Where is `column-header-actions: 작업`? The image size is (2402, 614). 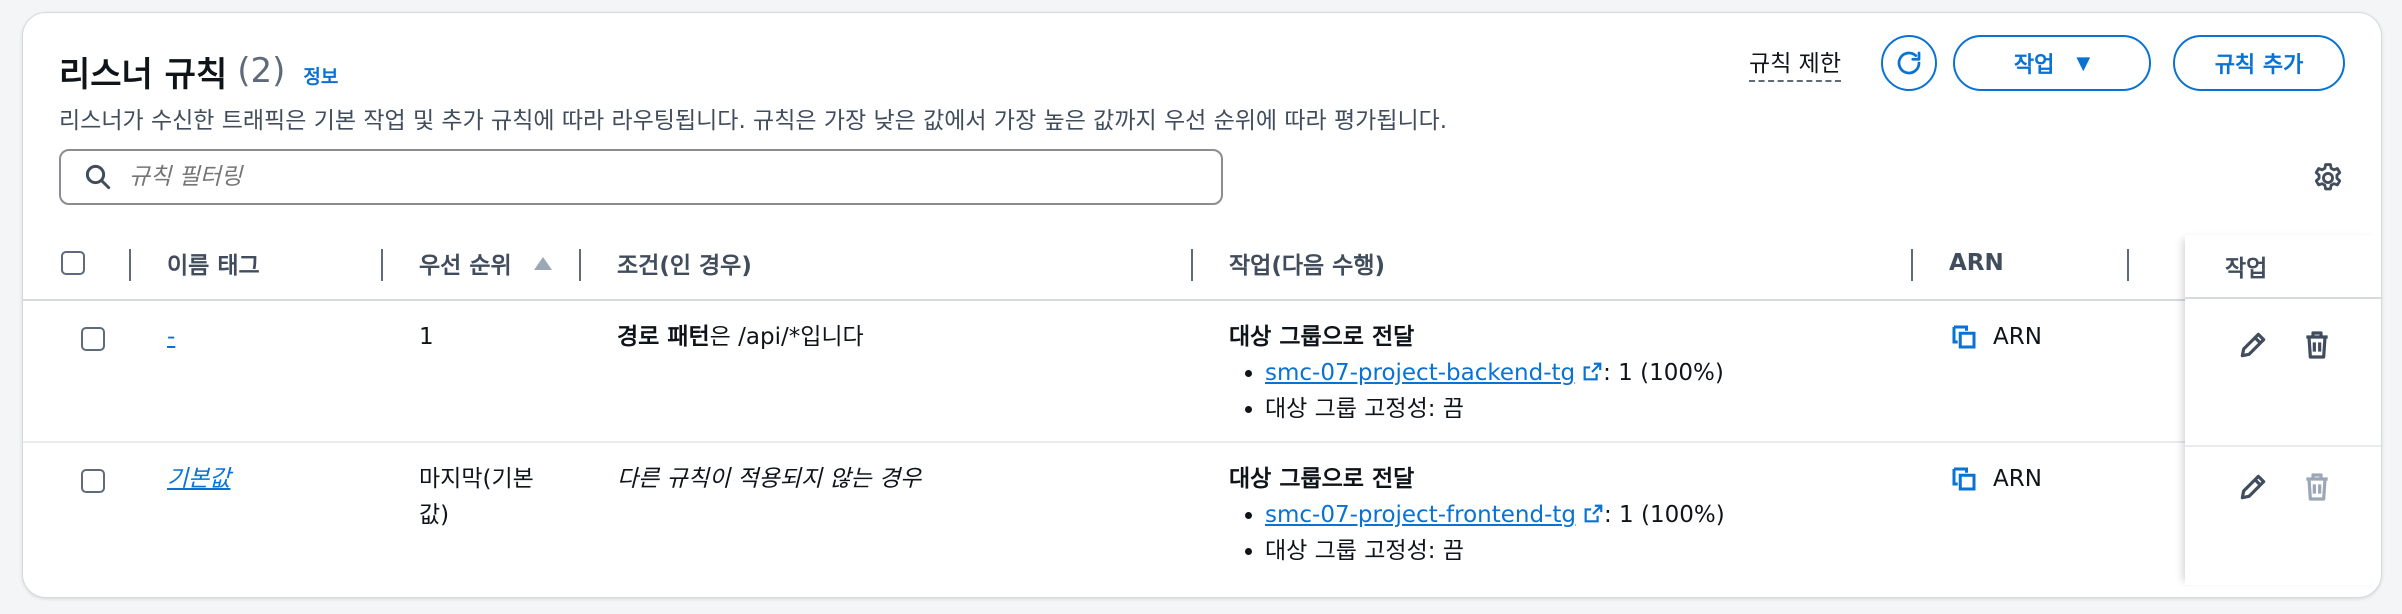
column-header-actions: 작업 is located at coordinates (2246, 269).